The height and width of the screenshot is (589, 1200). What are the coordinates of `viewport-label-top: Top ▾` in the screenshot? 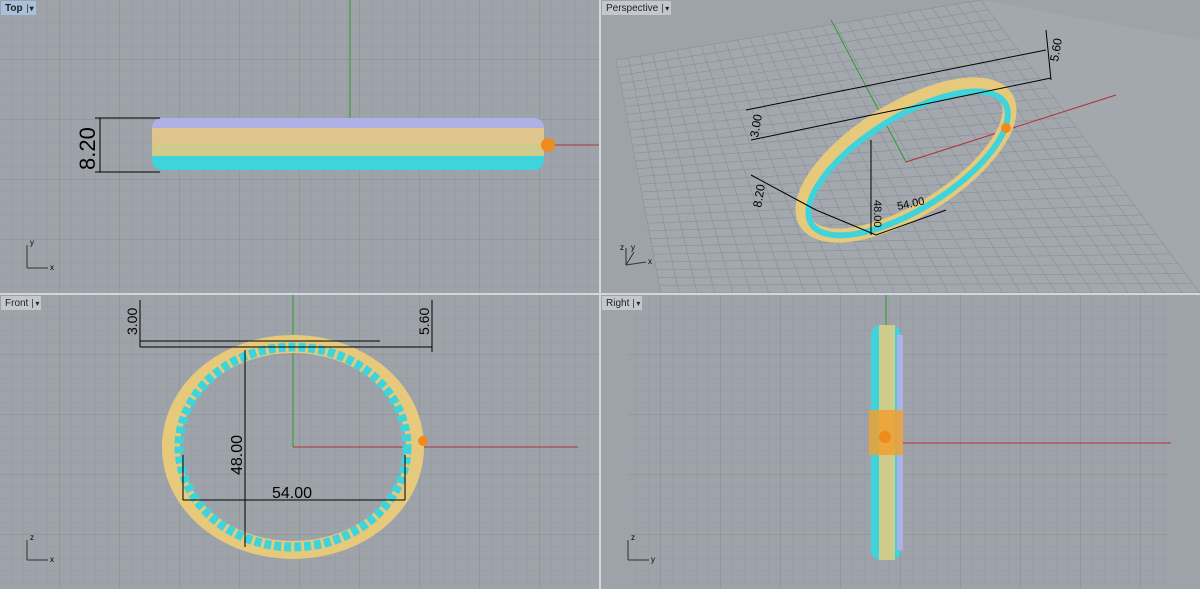 It's located at (18, 8).